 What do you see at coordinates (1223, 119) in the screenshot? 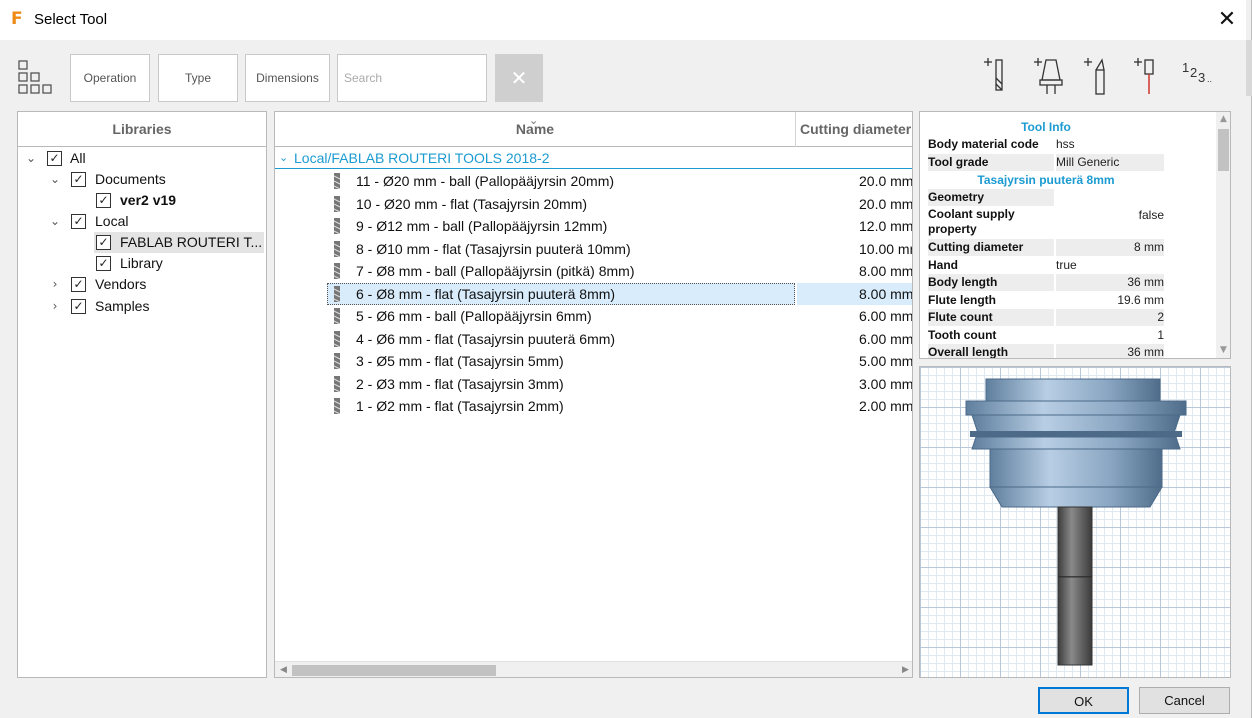
I see `scroll-up-icon: ▲` at bounding box center [1223, 119].